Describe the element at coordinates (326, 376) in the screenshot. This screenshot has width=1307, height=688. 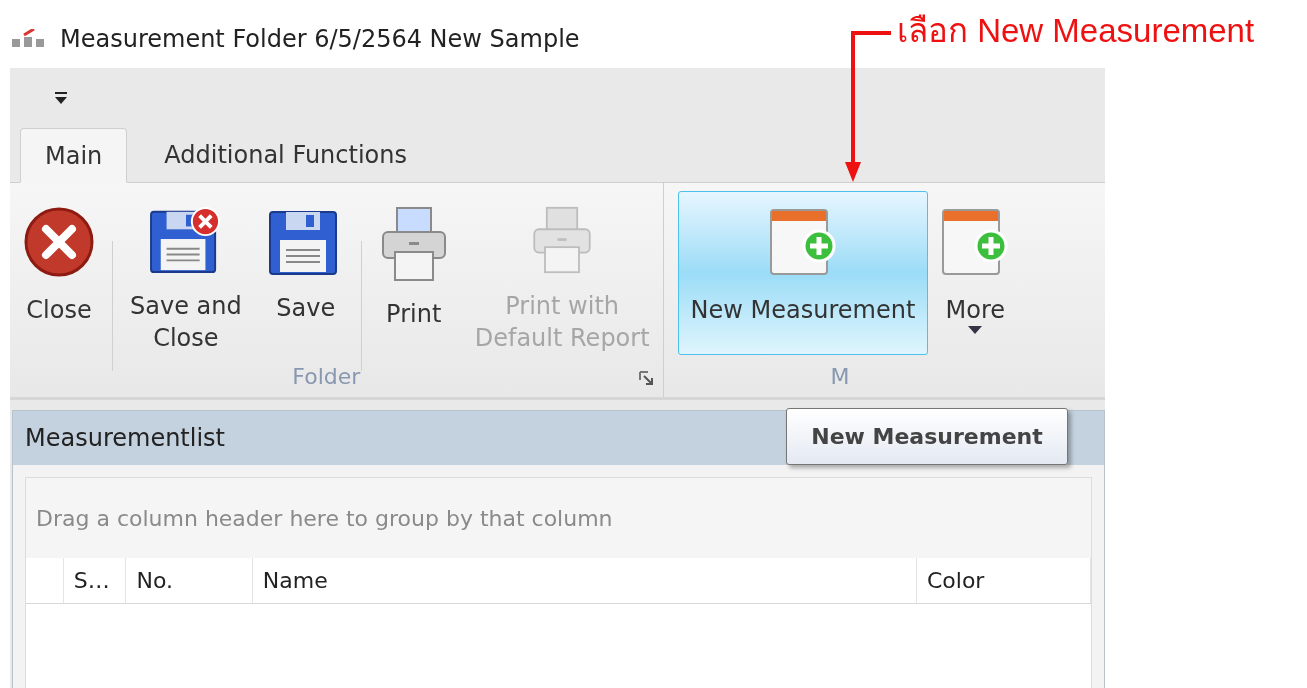
I see `group-label: Folder` at that location.